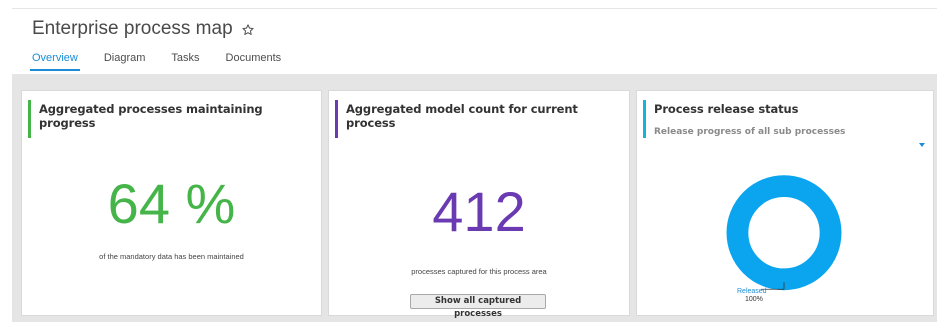  Describe the element at coordinates (479, 211) in the screenshot. I see `model-count-value: 412` at that location.